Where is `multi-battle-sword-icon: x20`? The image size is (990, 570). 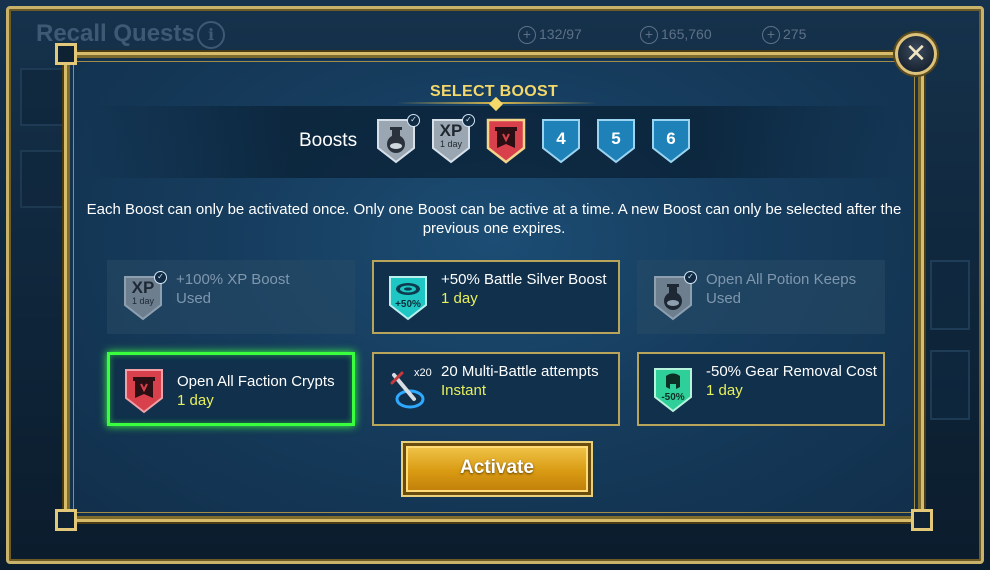 multi-battle-sword-icon: x20 is located at coordinates (410, 390).